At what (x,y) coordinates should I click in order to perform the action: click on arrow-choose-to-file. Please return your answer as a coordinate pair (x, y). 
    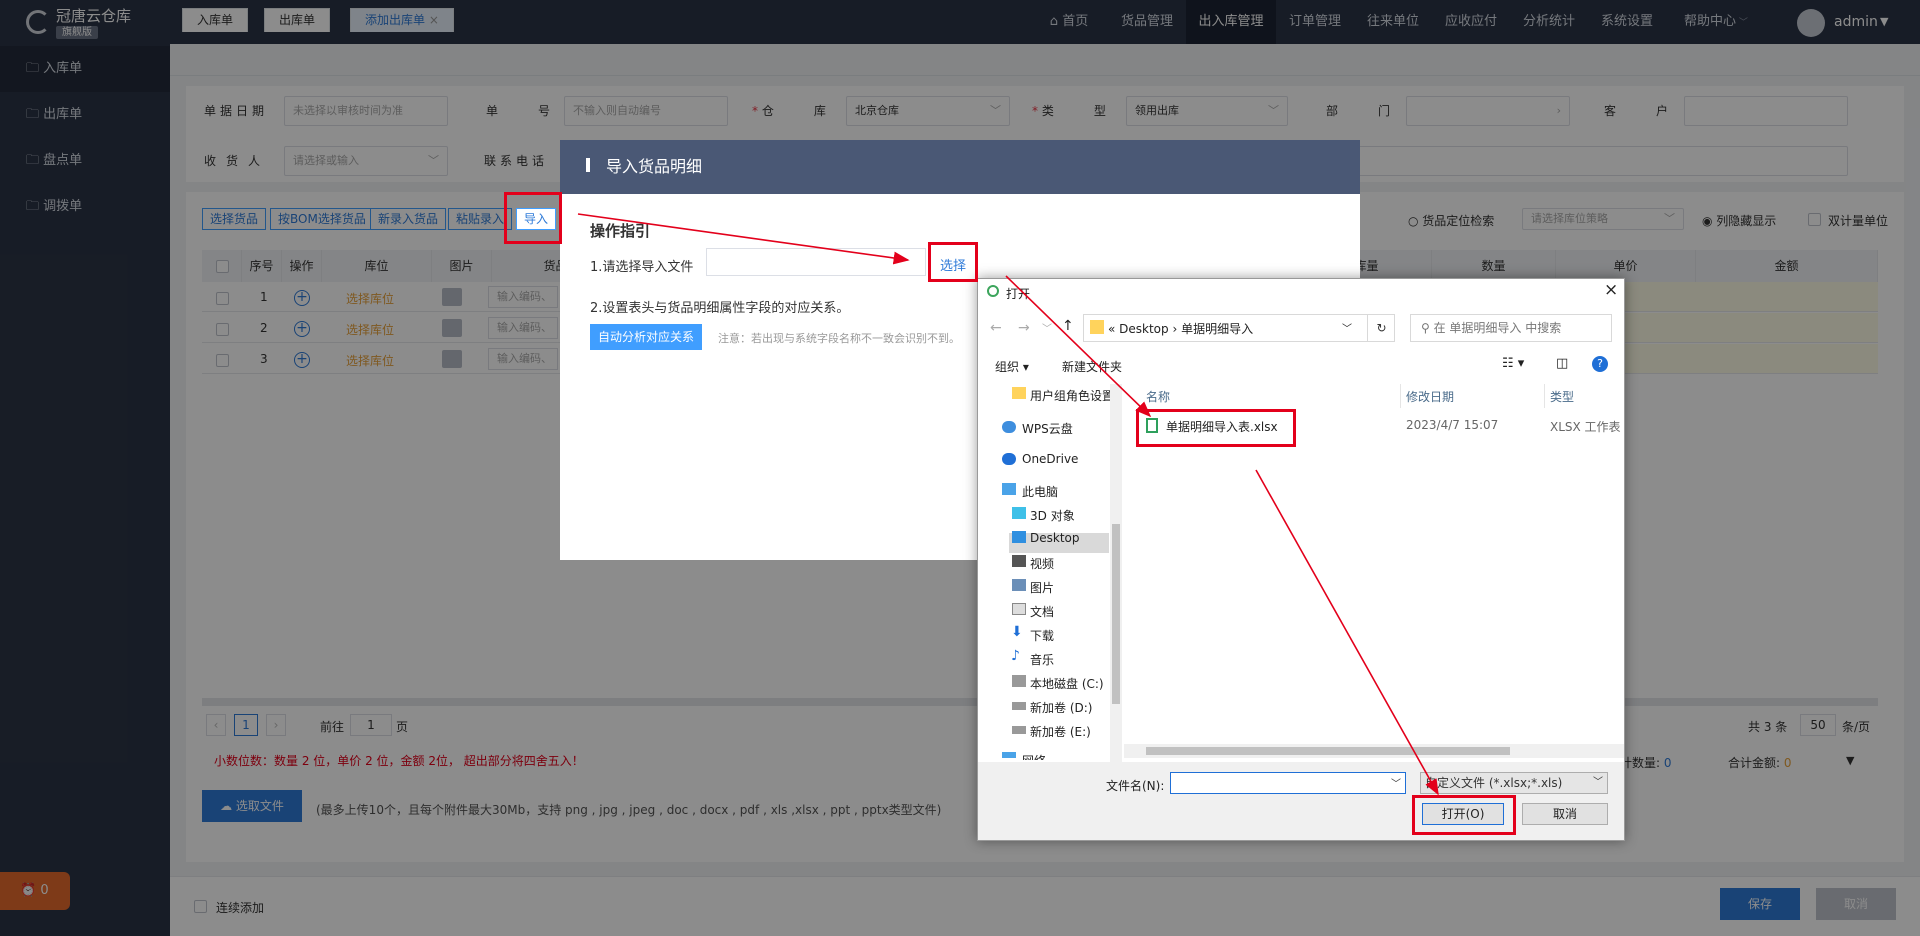
    Looking at the image, I should click on (1078, 346).